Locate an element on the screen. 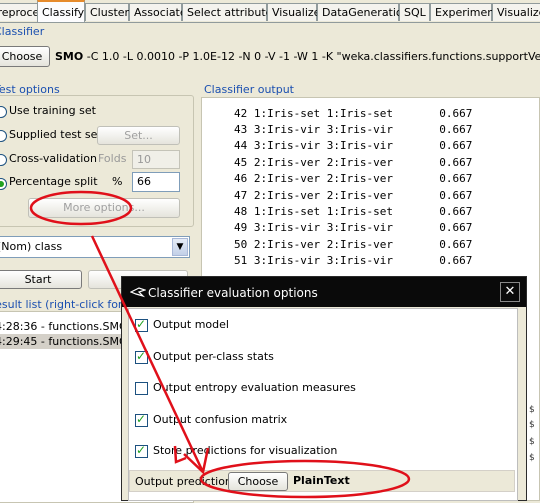 The image size is (540, 503). class-select: (Nom) class is located at coordinates (95, 247).